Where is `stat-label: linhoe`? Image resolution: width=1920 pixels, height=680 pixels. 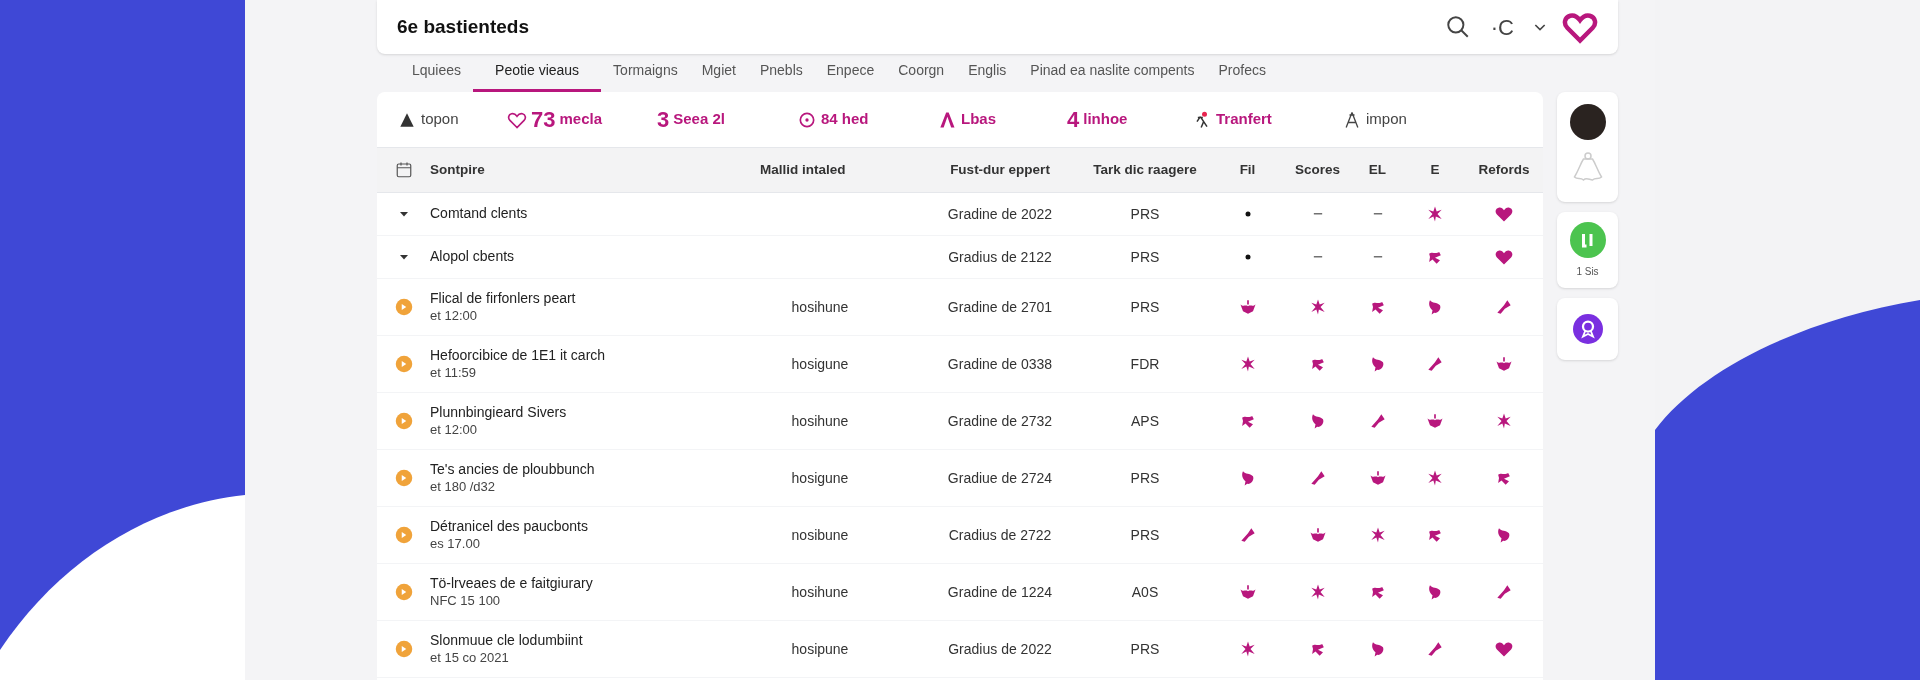
stat-label: linhoe is located at coordinates (1105, 119).